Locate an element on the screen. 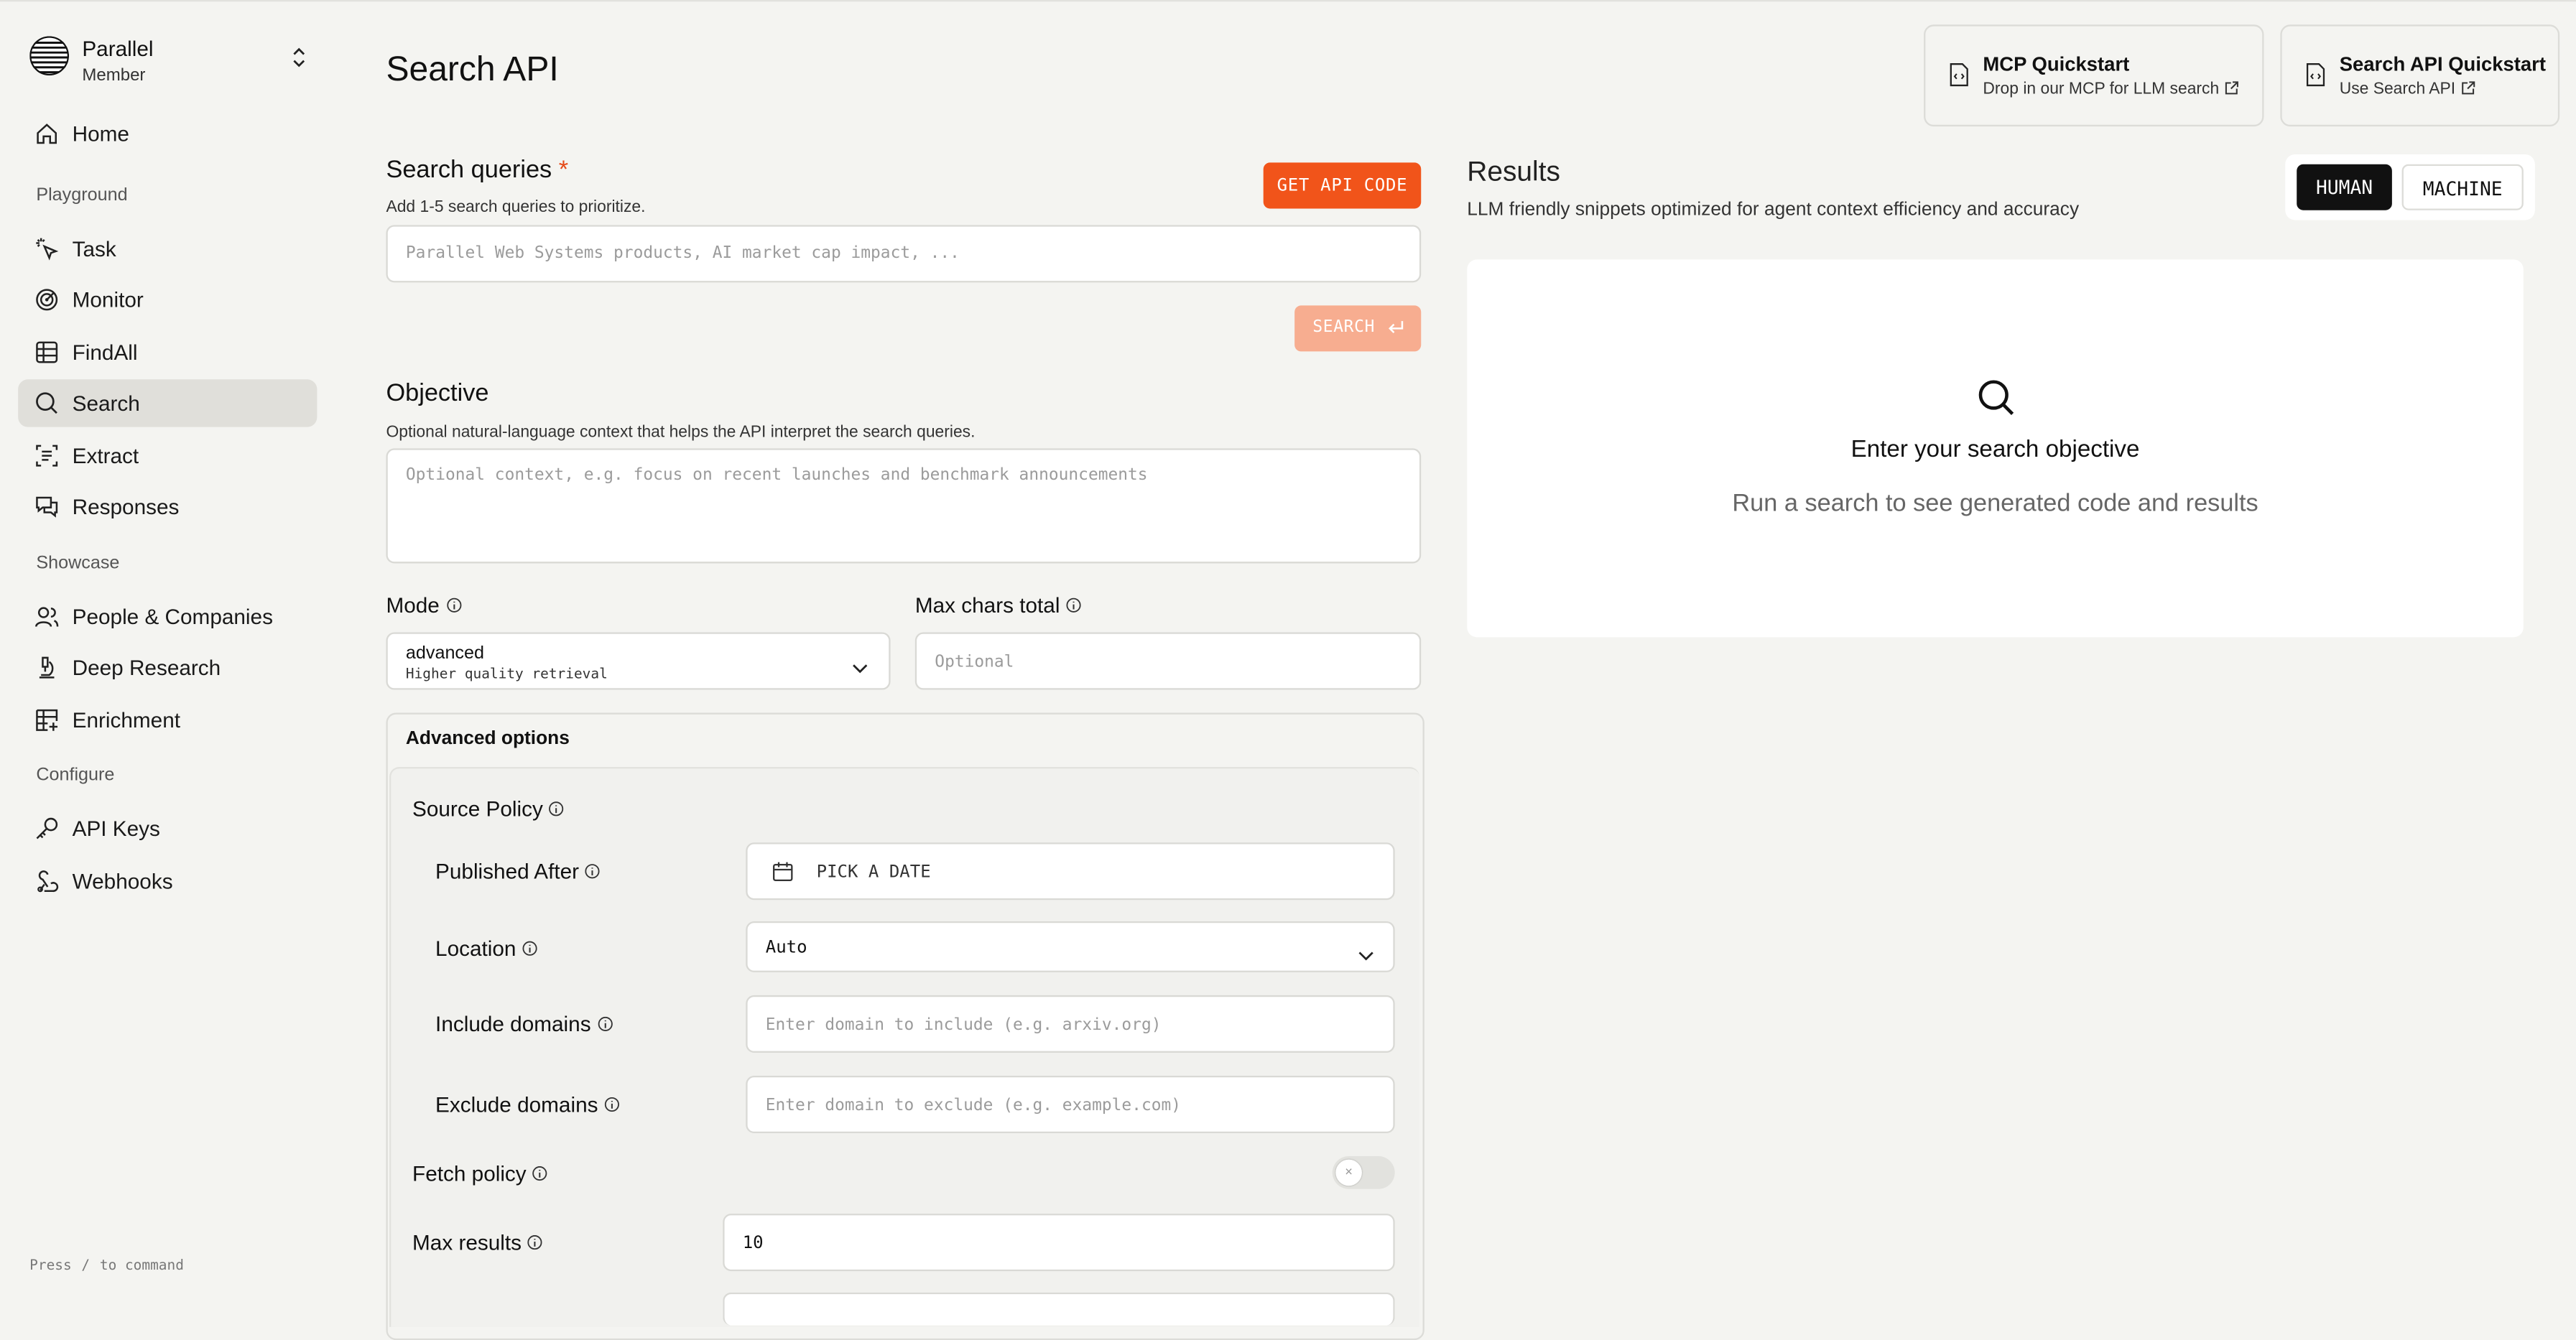 This screenshot has width=2576, height=1340. key-icon is located at coordinates (46, 828).